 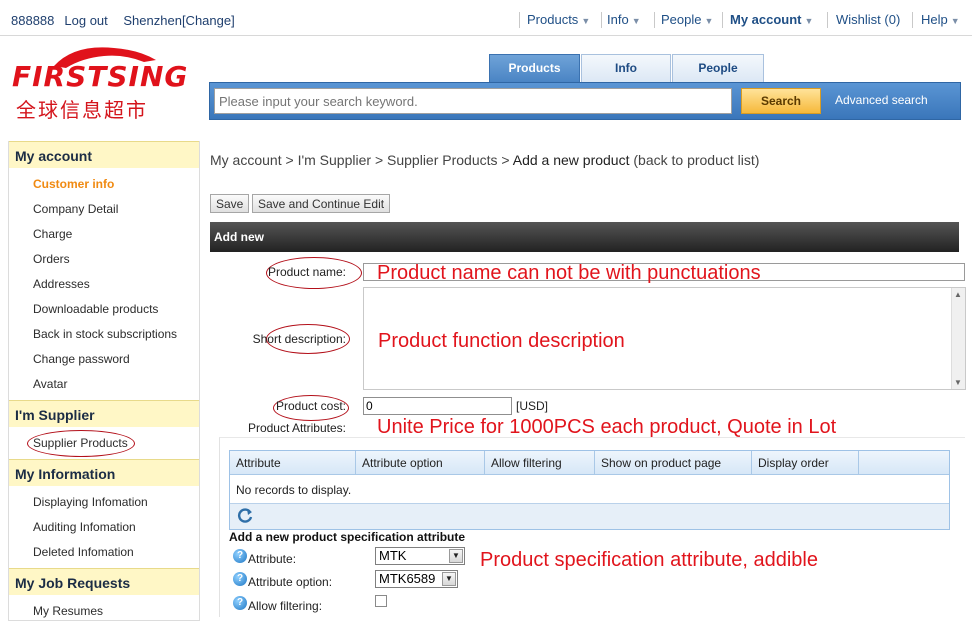 What do you see at coordinates (75, 209) in the screenshot?
I see `sidebar-item-company-detail: Company Detail` at bounding box center [75, 209].